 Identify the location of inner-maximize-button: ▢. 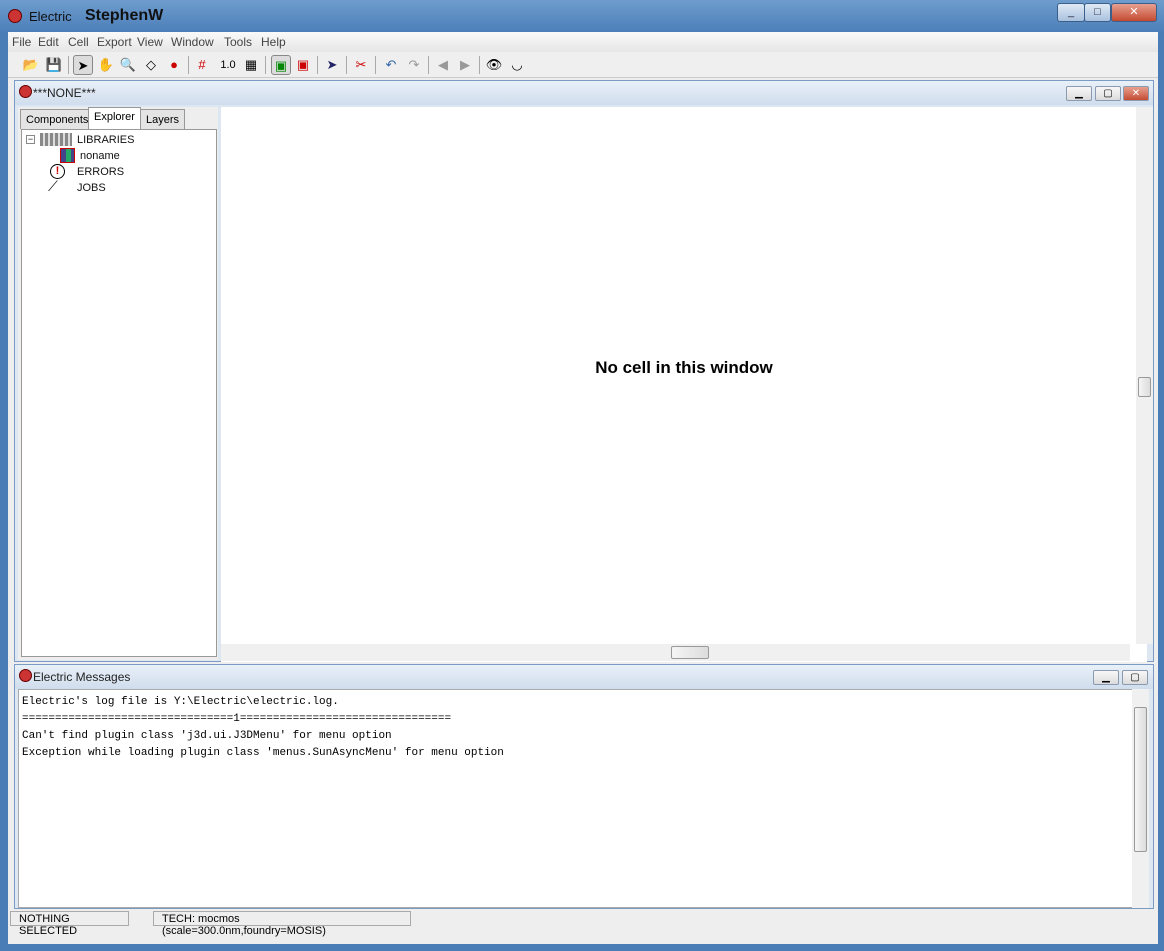
(1108, 93).